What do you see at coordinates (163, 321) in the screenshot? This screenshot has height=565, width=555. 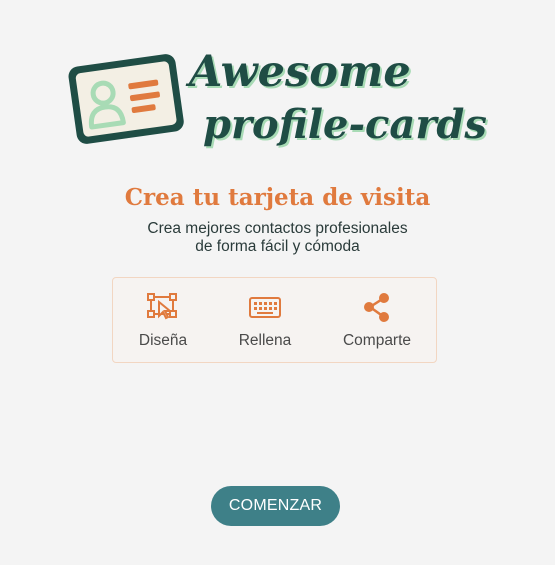 I see `feature-design: Diseña` at bounding box center [163, 321].